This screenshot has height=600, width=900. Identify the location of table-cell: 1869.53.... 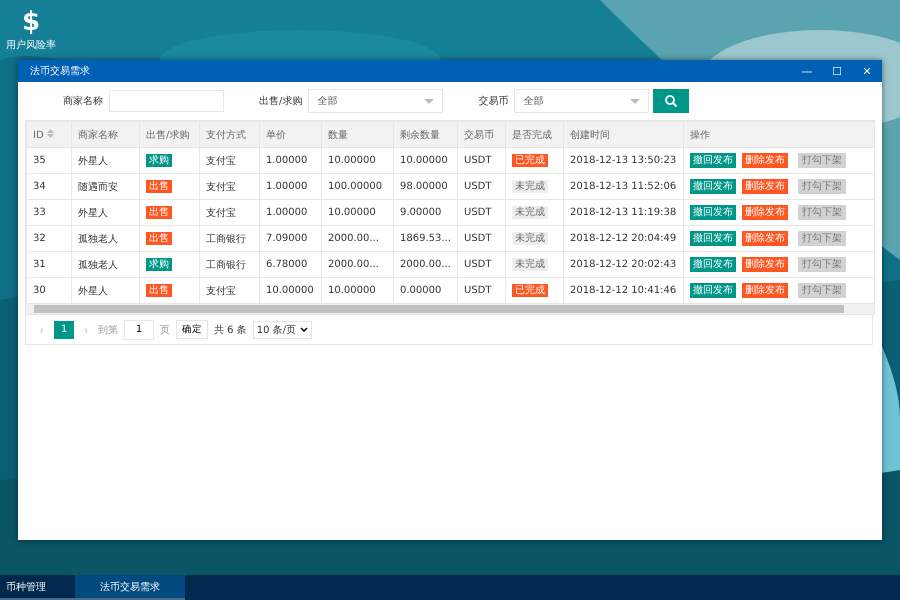
(426, 239).